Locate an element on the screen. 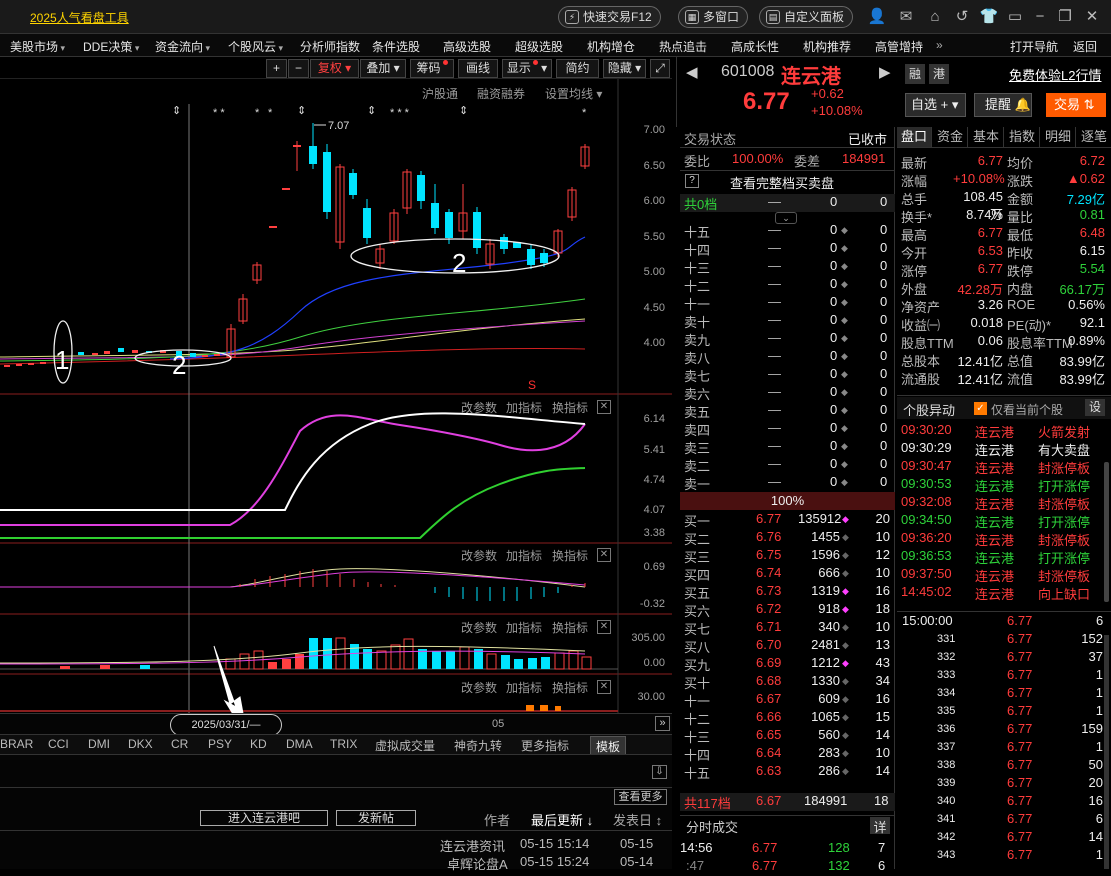 Image resolution: width=1111 pixels, height=876 pixels. new-post-button: 发新帖 is located at coordinates (376, 818).